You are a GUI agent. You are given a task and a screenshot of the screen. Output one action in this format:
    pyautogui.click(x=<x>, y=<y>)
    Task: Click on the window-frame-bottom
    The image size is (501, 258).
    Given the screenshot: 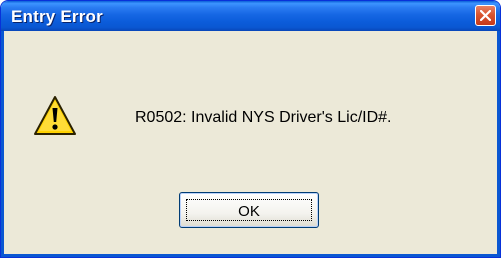 What is the action you would take?
    pyautogui.click(x=250, y=255)
    